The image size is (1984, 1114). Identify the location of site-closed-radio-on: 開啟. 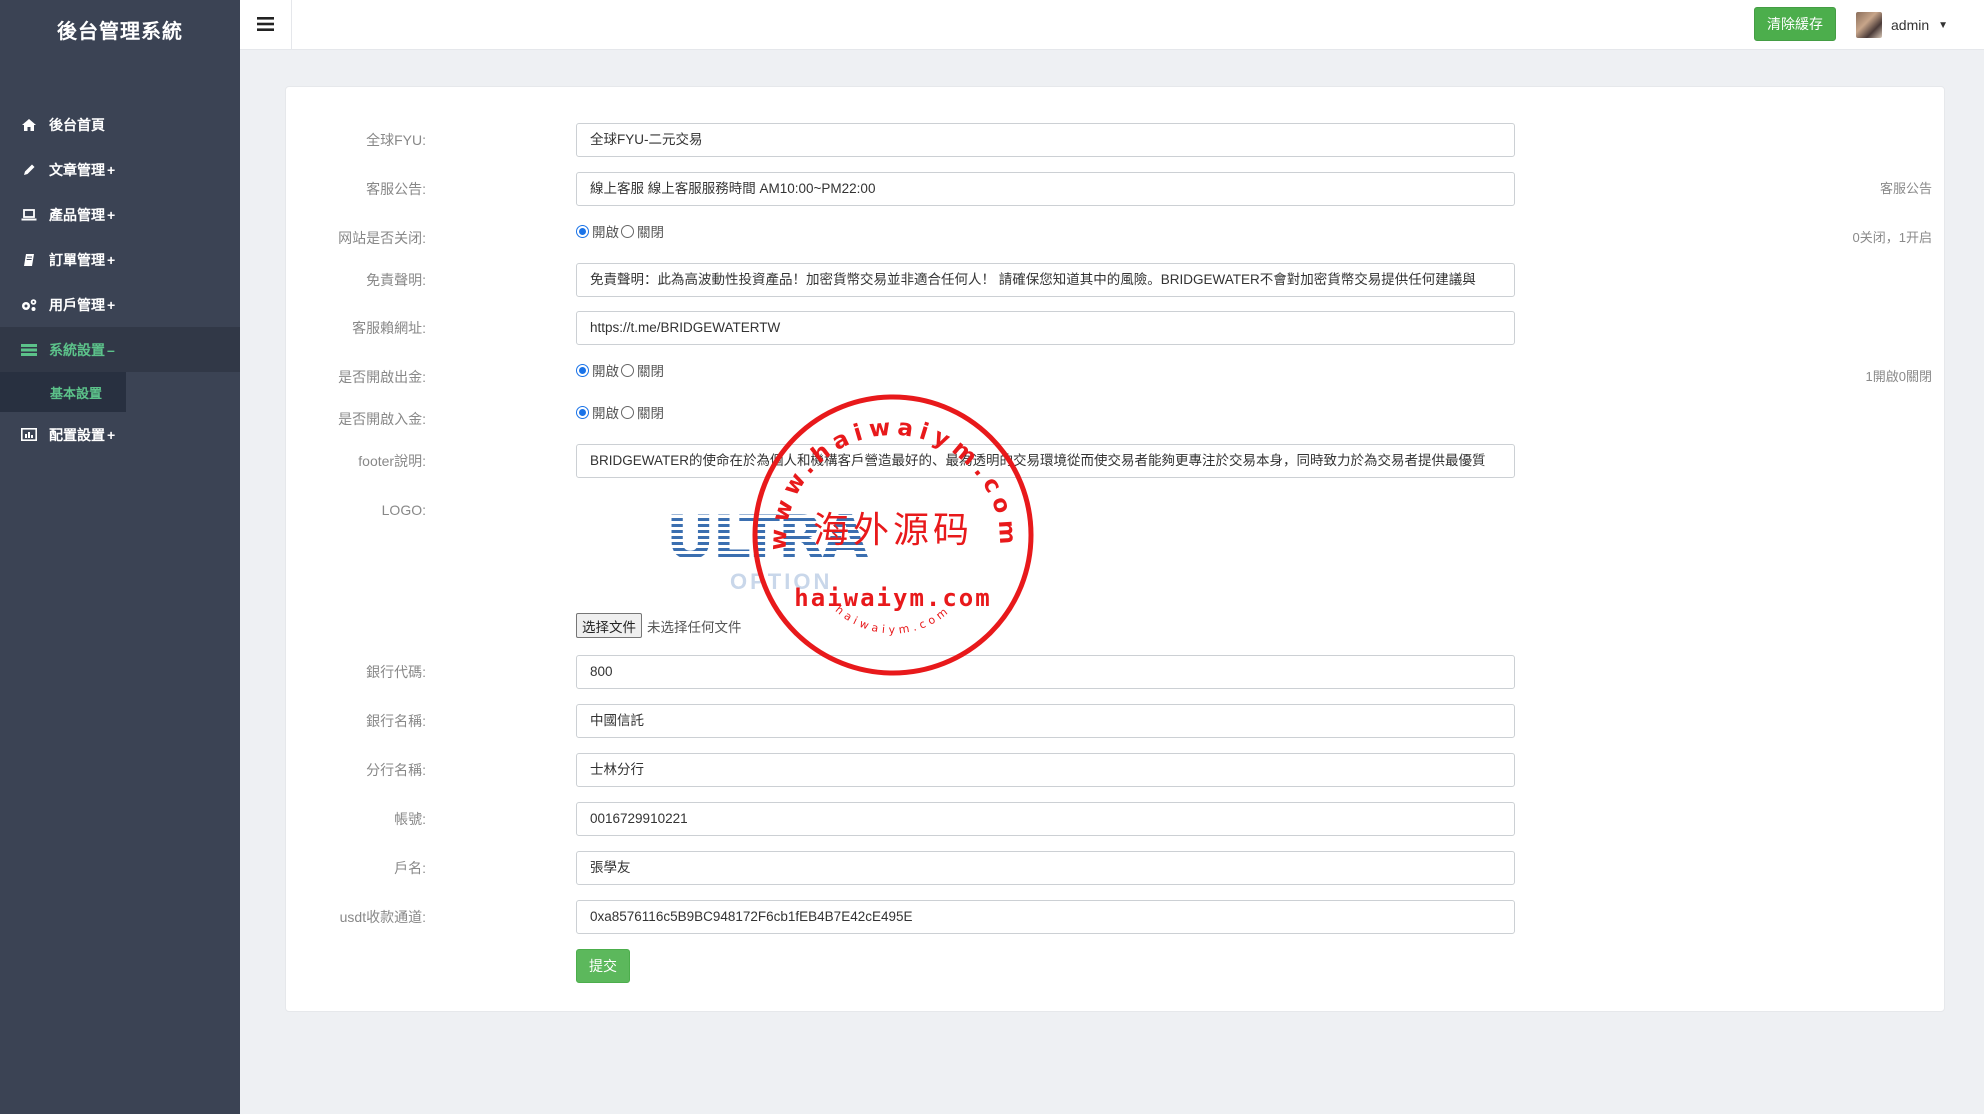
(597, 231).